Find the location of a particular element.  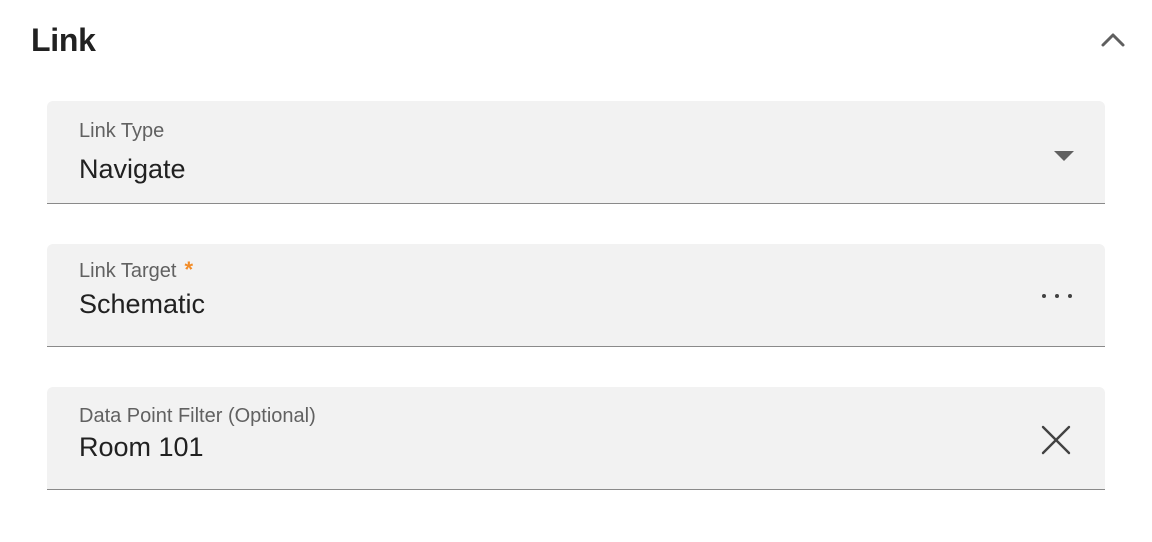

link-type-label: Link Type is located at coordinates (122, 131).